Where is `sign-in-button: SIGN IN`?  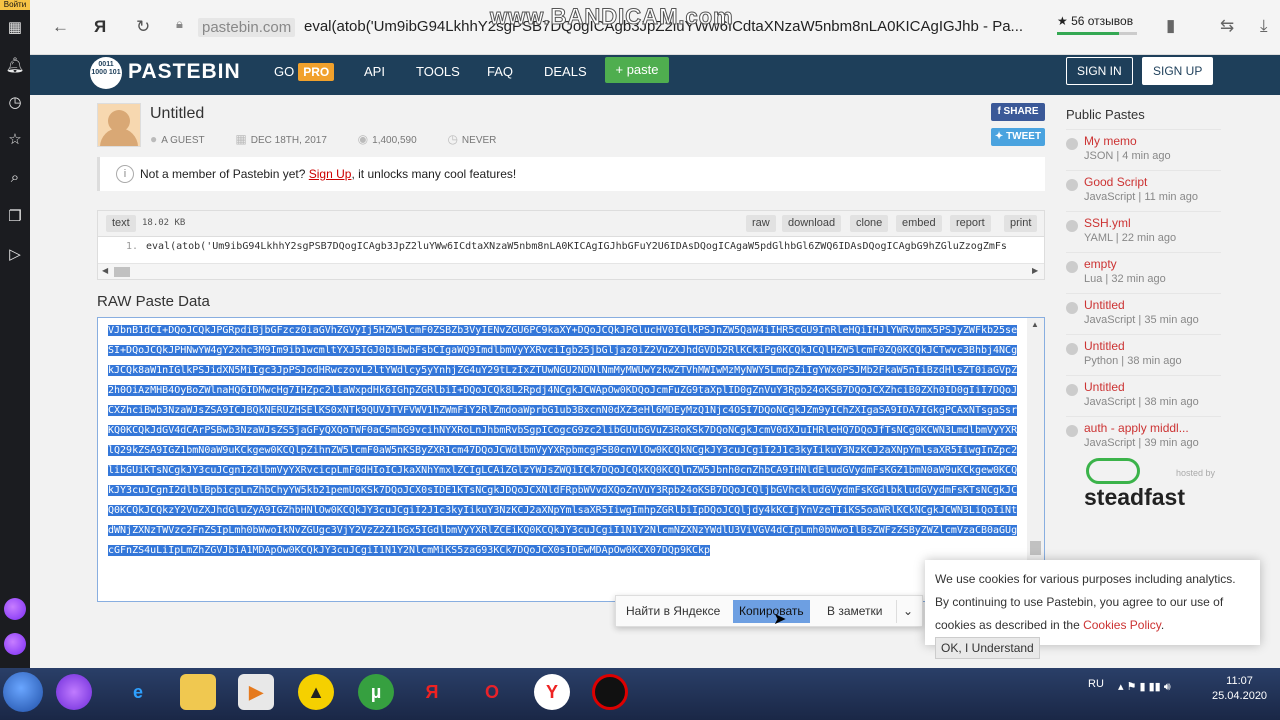
sign-in-button: SIGN IN is located at coordinates (1099, 71).